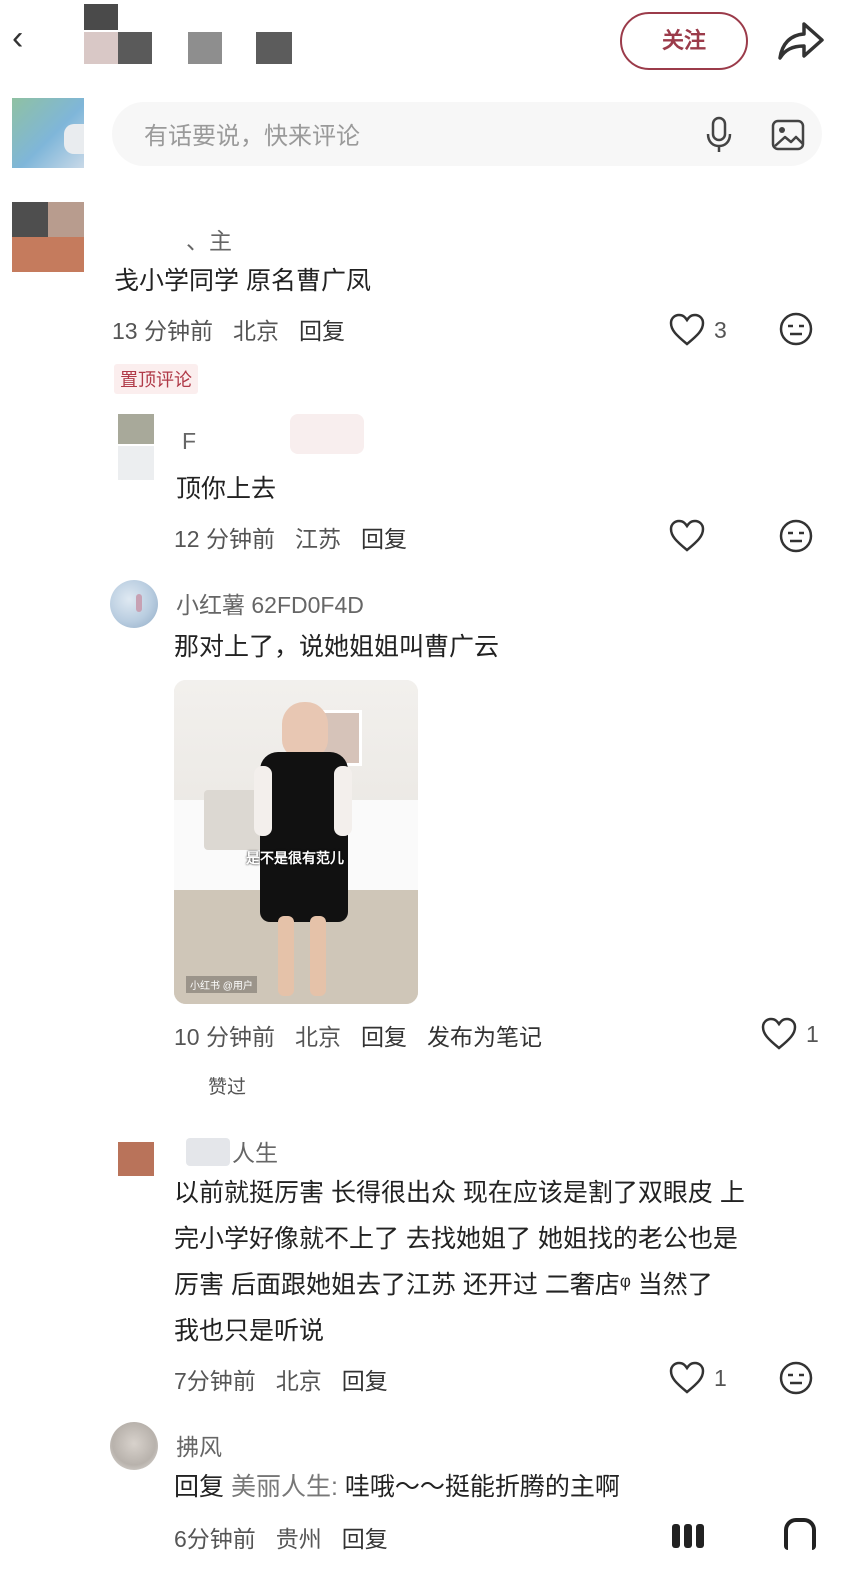 The image size is (850, 1592). I want to click on image-icon, so click(788, 135).